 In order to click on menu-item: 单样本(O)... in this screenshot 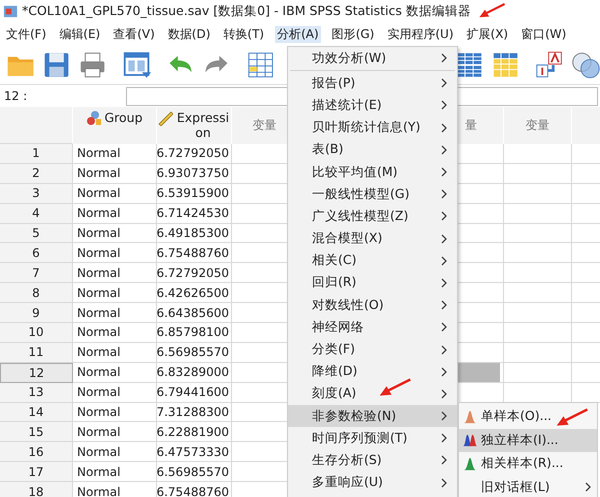, I will do `click(528, 416)`.